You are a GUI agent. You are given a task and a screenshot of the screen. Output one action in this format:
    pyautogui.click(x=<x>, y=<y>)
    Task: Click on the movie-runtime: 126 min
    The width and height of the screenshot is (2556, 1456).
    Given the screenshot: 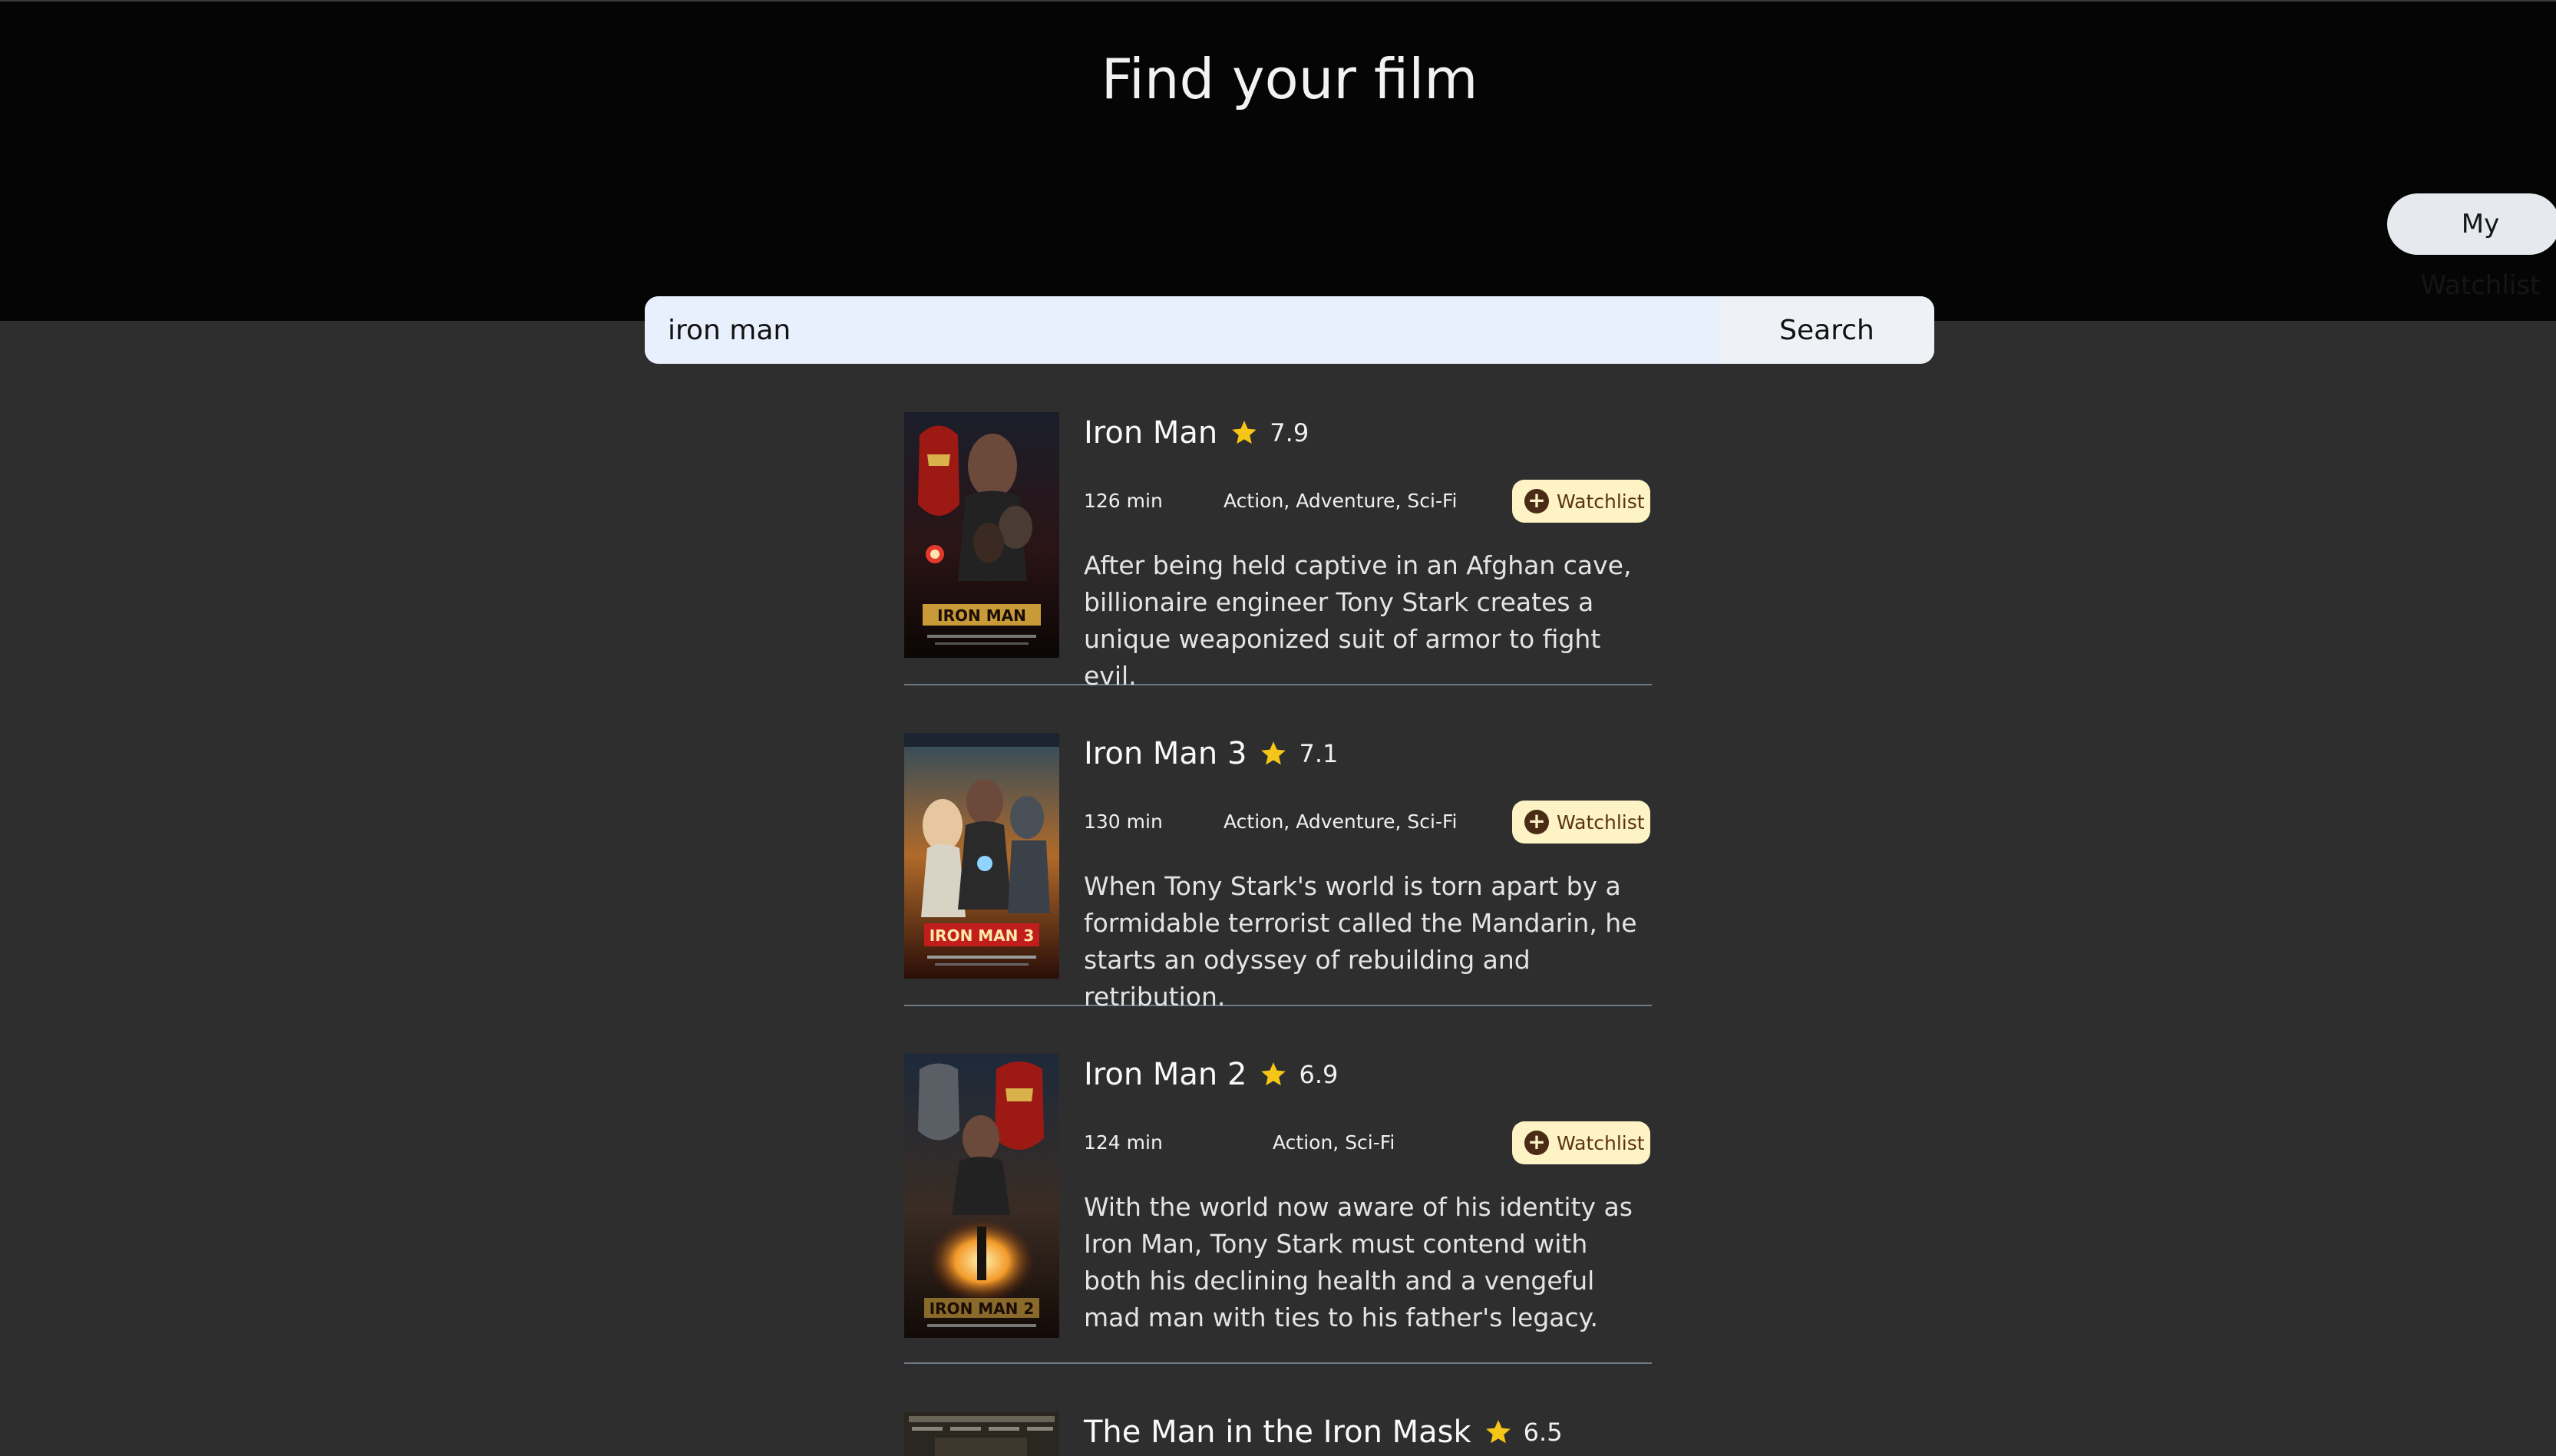 What is the action you would take?
    pyautogui.click(x=1124, y=501)
    